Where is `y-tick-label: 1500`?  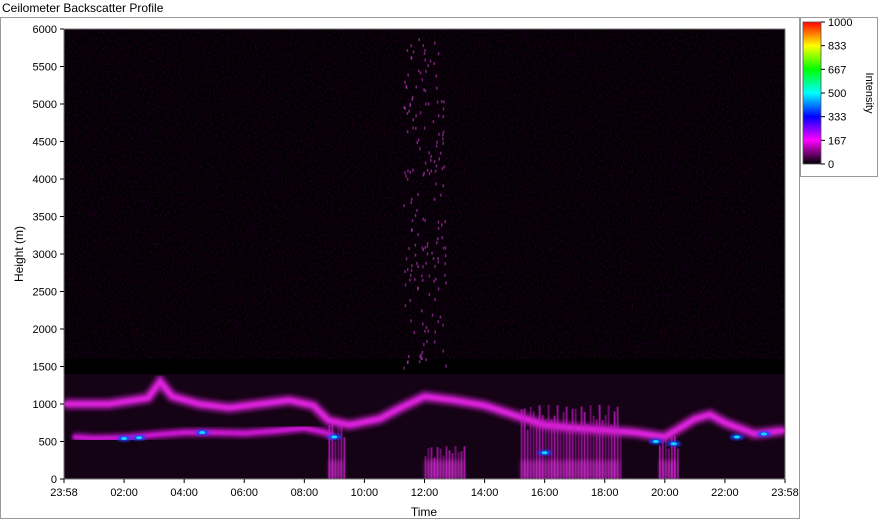
y-tick-label: 1500 is located at coordinates (45, 368).